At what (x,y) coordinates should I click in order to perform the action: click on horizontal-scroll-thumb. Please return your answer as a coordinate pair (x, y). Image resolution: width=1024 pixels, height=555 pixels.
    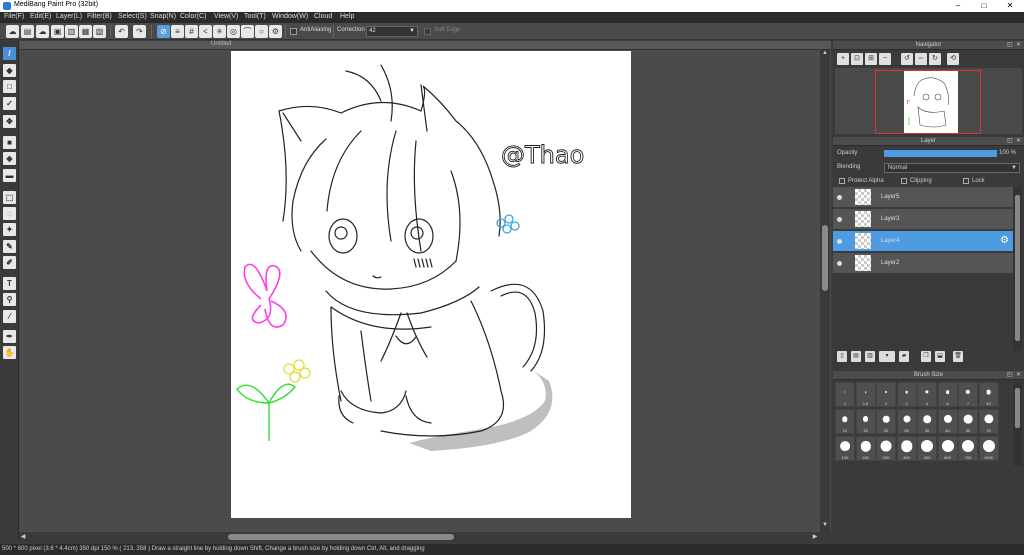
    Looking at the image, I should click on (340, 537).